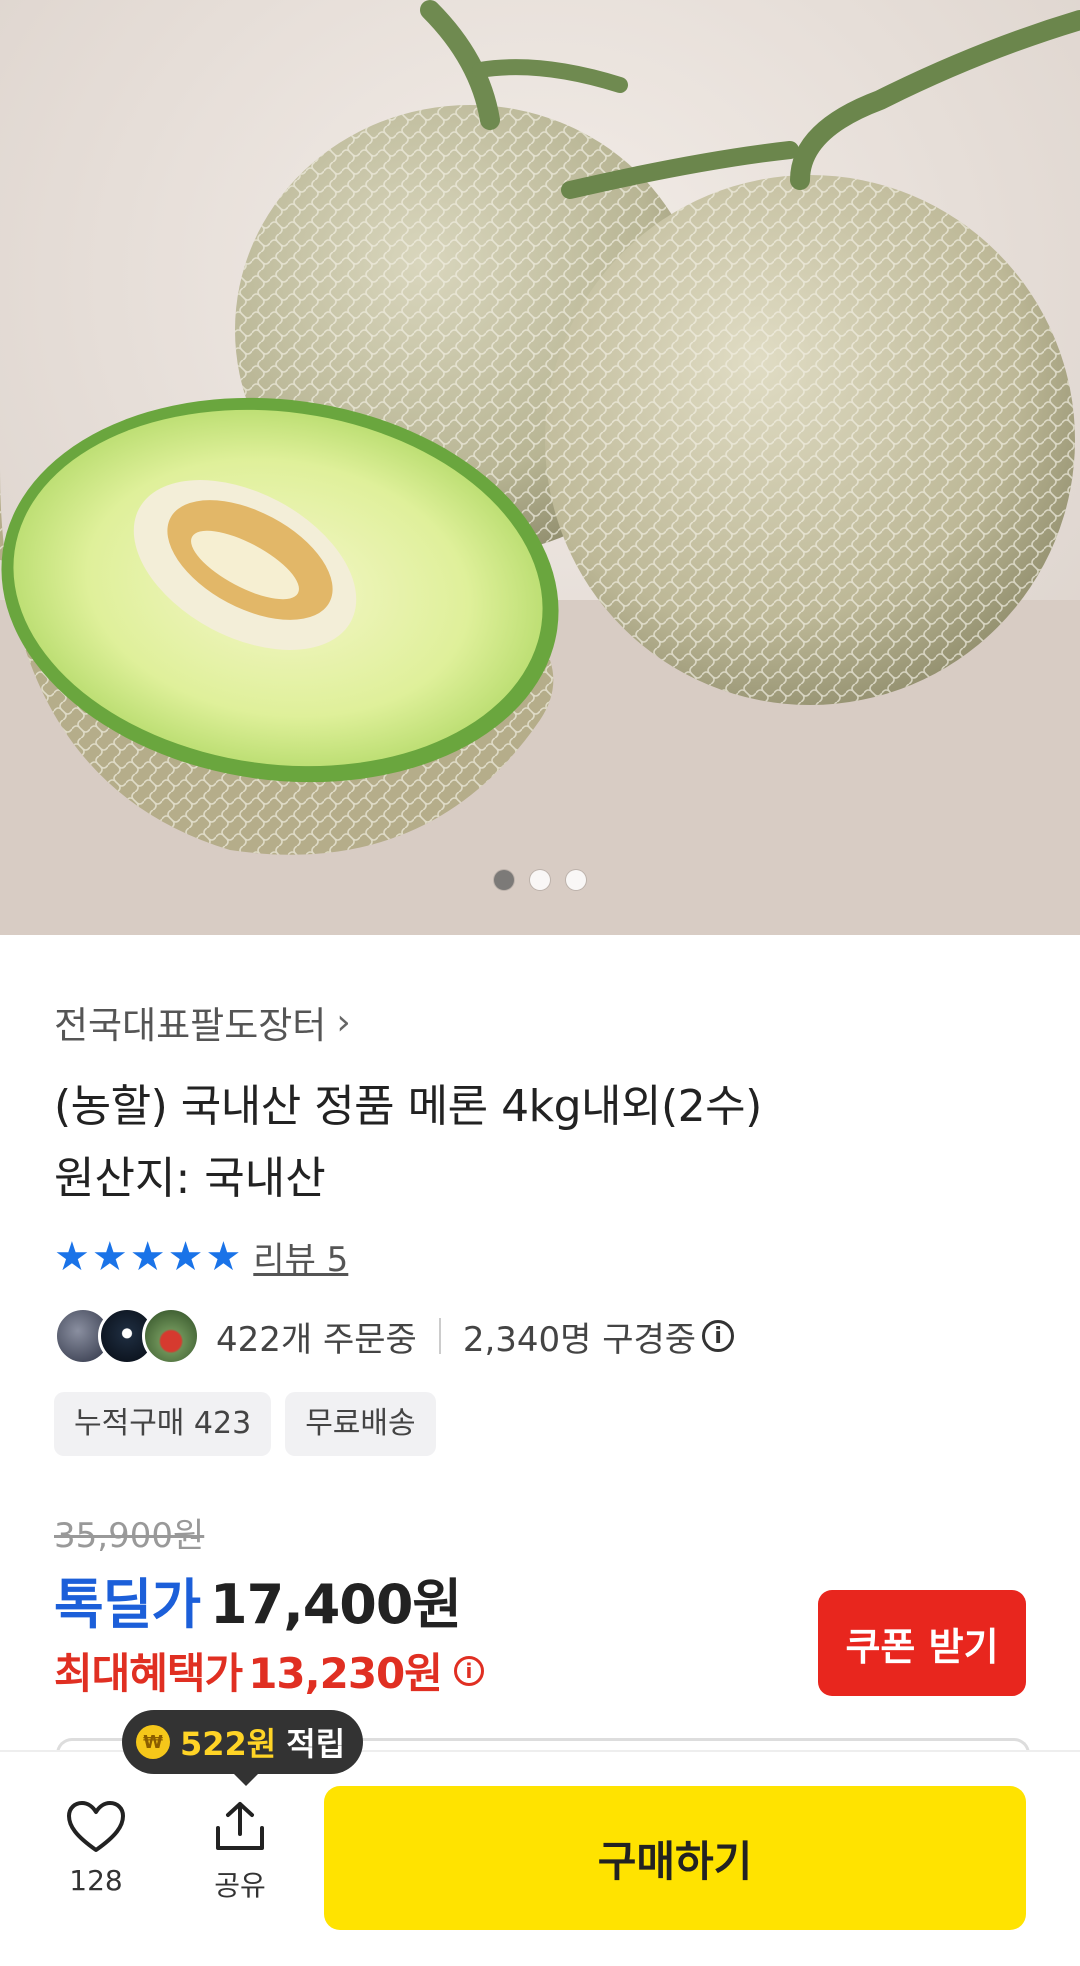 Image resolution: width=1080 pixels, height=1966 pixels. Describe the element at coordinates (148, 1673) in the screenshot. I see `max-benefit-label: 최대혜택가` at that location.